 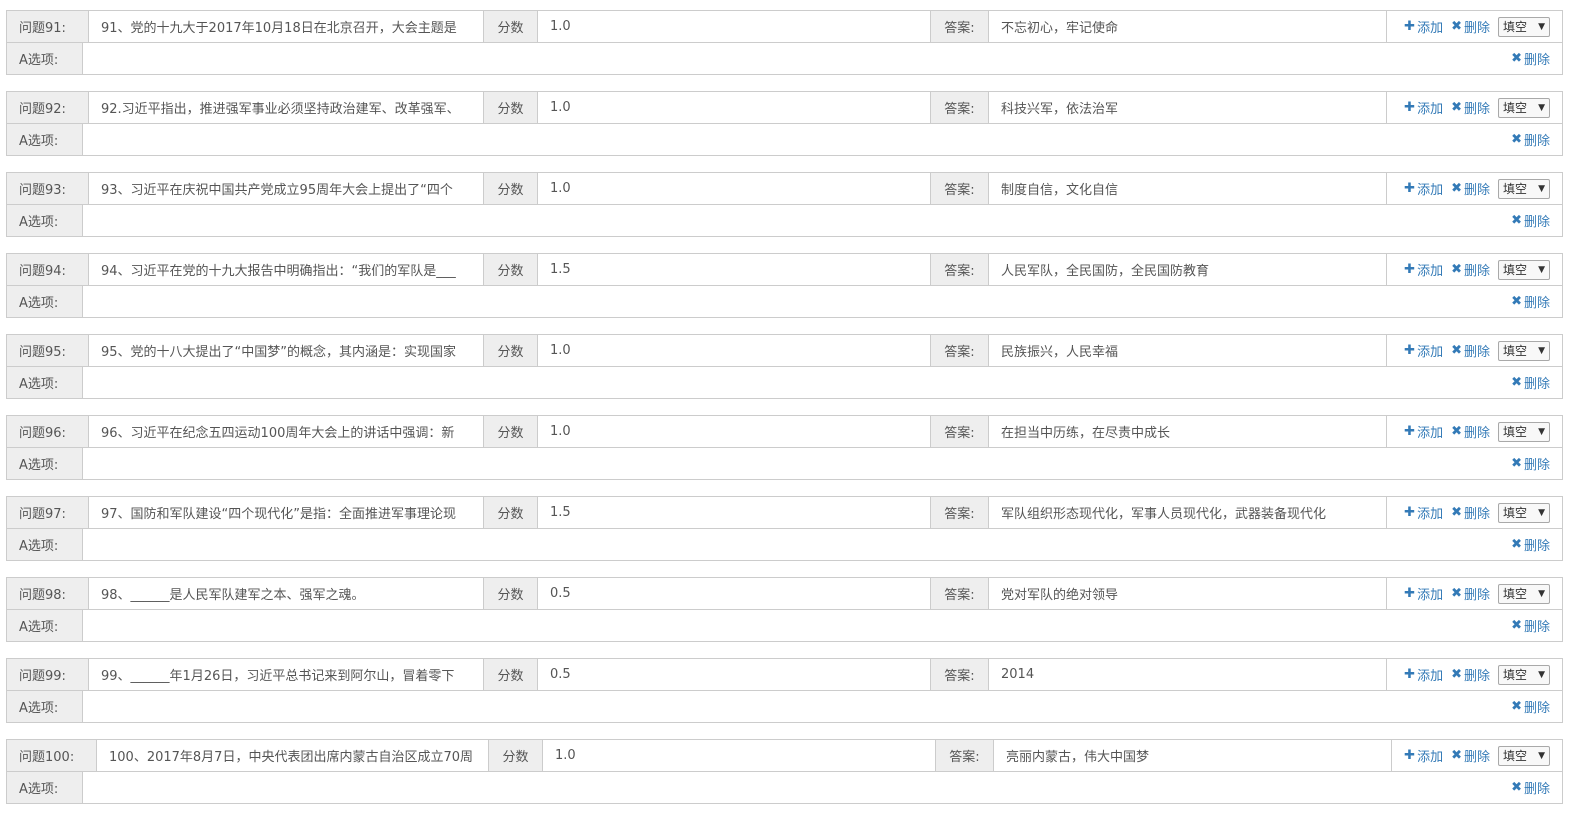 I want to click on question-text-input: 91、党的十九大于2017年10月18日在北京召开，大会主题是, so click(x=286, y=26).